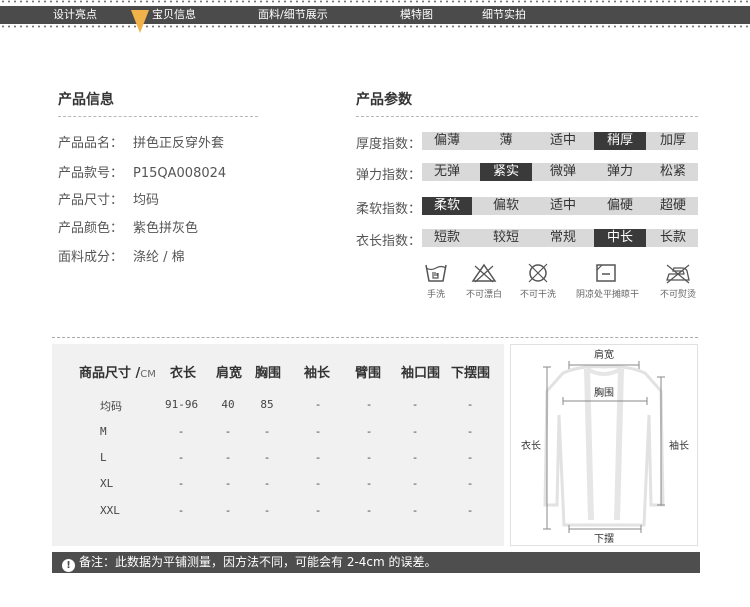 This screenshot has height=607, width=750. I want to click on nav-item-fabric-details: 面料/细节展示, so click(293, 15).